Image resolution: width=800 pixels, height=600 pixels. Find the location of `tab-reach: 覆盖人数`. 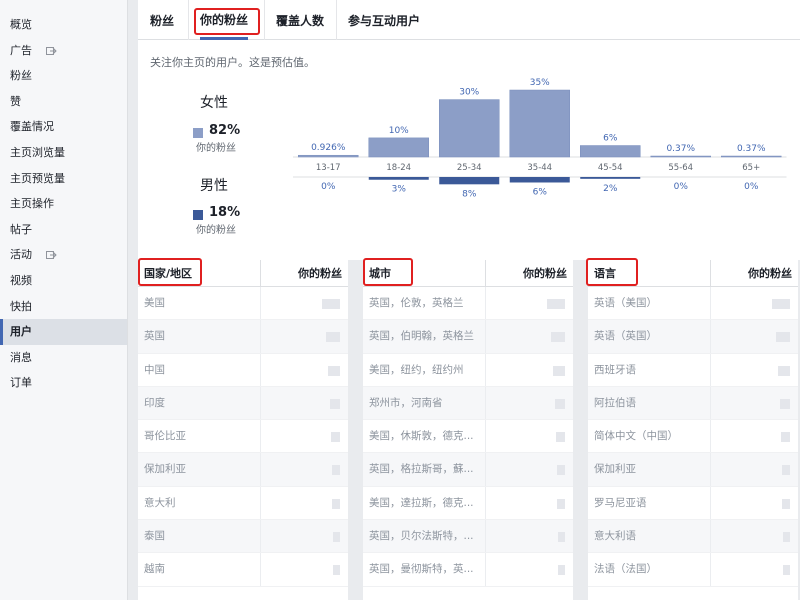

tab-reach: 覆盖人数 is located at coordinates (300, 20).